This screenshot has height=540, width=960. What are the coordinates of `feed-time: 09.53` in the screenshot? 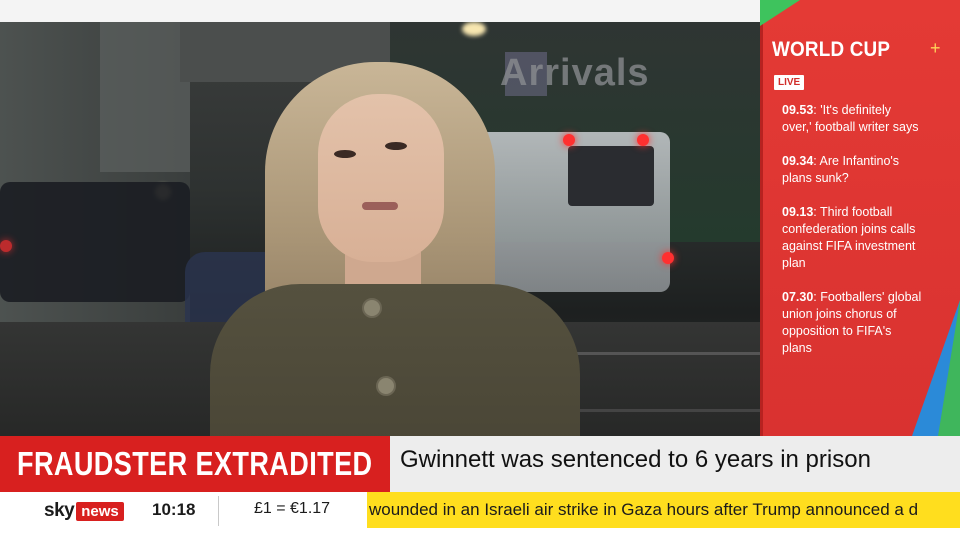 It's located at (798, 110).